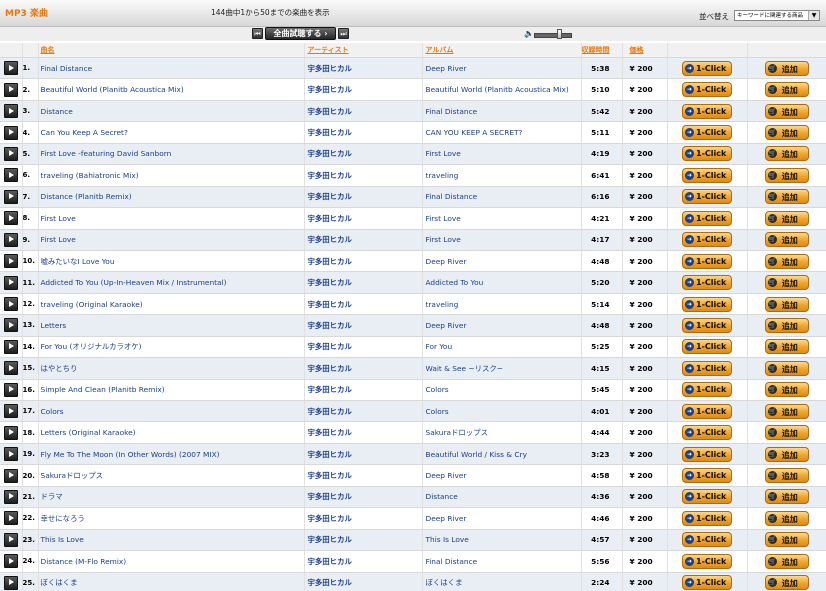 The image size is (826, 591). Describe the element at coordinates (596, 50) in the screenshot. I see `sort-by-time-link: 収録時間` at that location.